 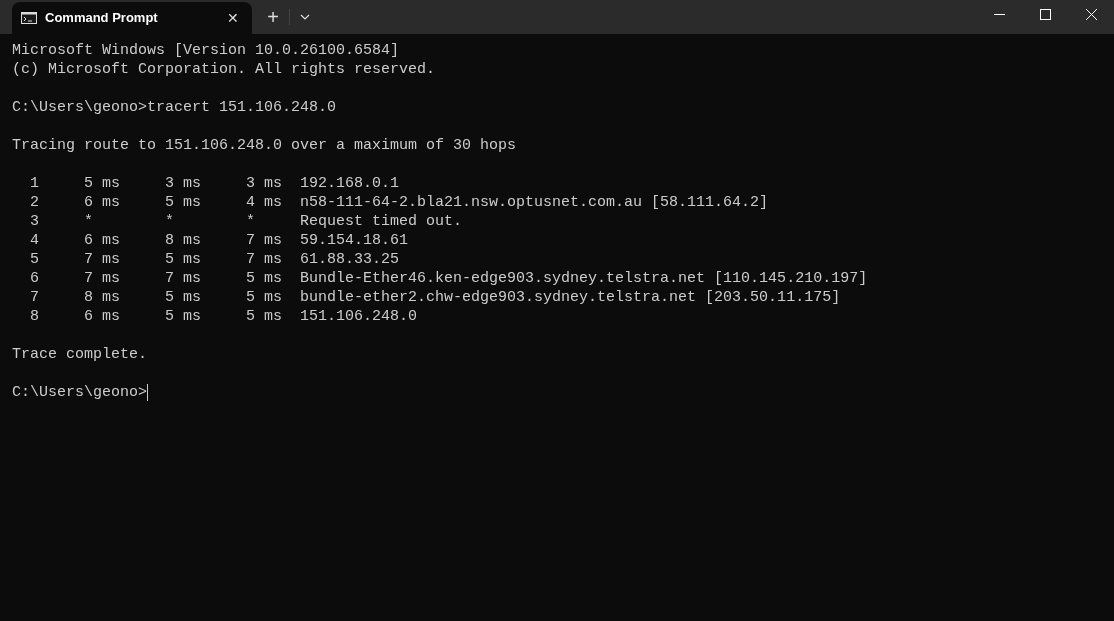 I want to click on tab: Command Prompt ✕, so click(x=132, y=18).